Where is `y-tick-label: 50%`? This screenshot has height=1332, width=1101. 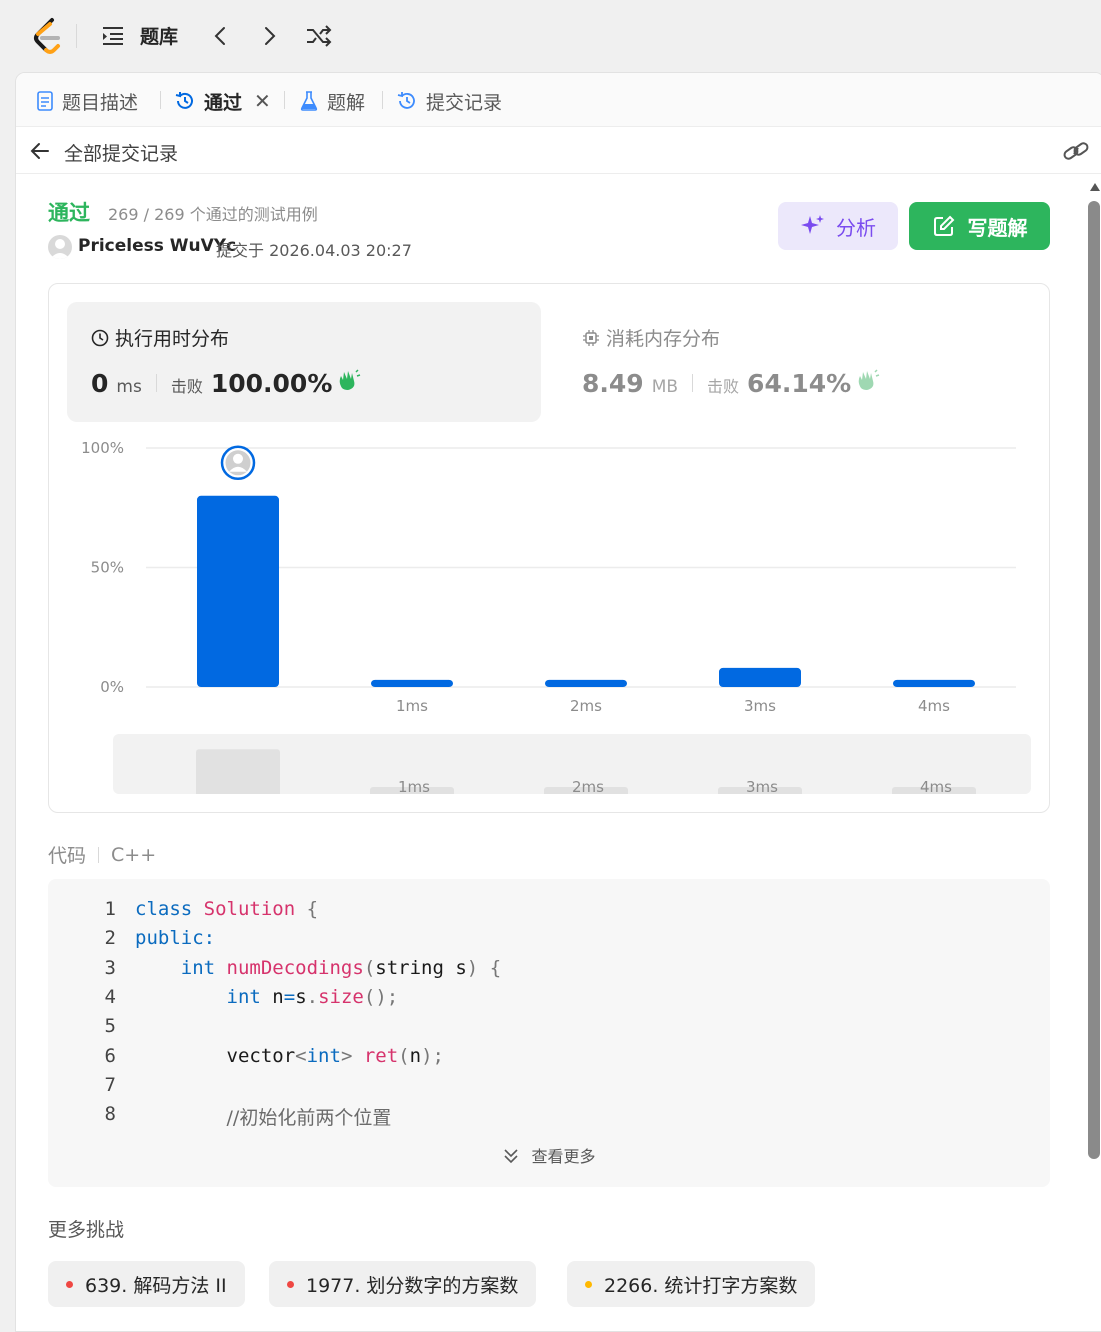 y-tick-label: 50% is located at coordinates (107, 568).